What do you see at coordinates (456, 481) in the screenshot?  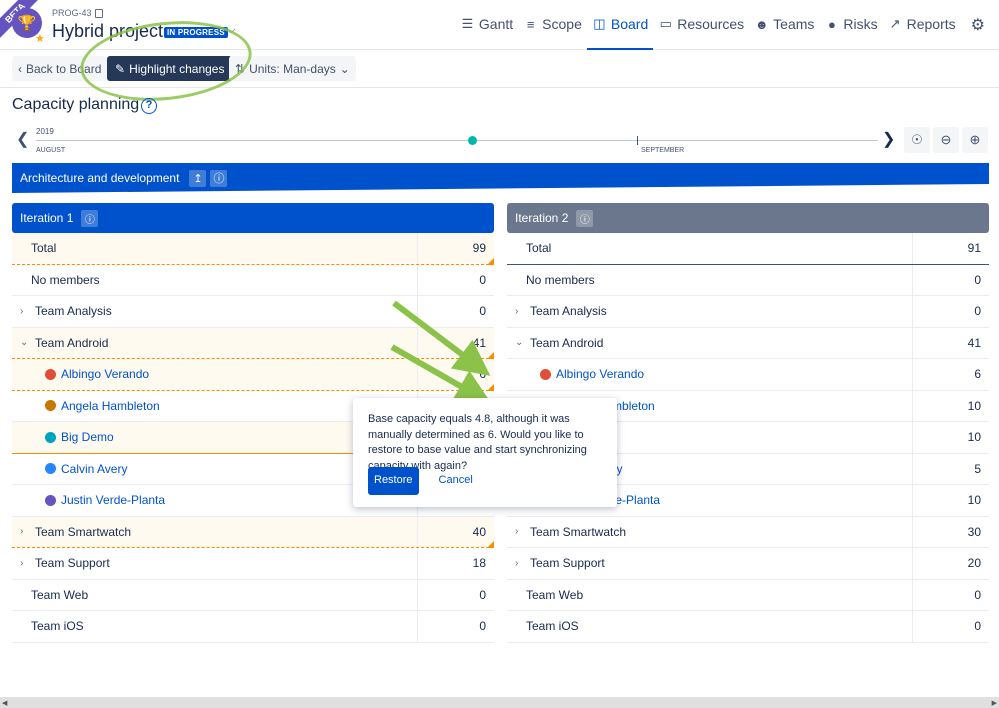 I see `cancel-button: Cancel` at bounding box center [456, 481].